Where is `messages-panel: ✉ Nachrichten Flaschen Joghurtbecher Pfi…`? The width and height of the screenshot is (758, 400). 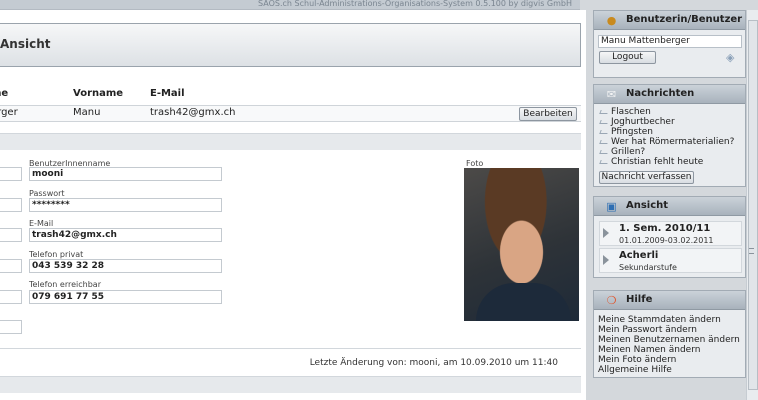 messages-panel: ✉ Nachrichten Flaschen Joghurtbecher Pfi… is located at coordinates (669, 135).